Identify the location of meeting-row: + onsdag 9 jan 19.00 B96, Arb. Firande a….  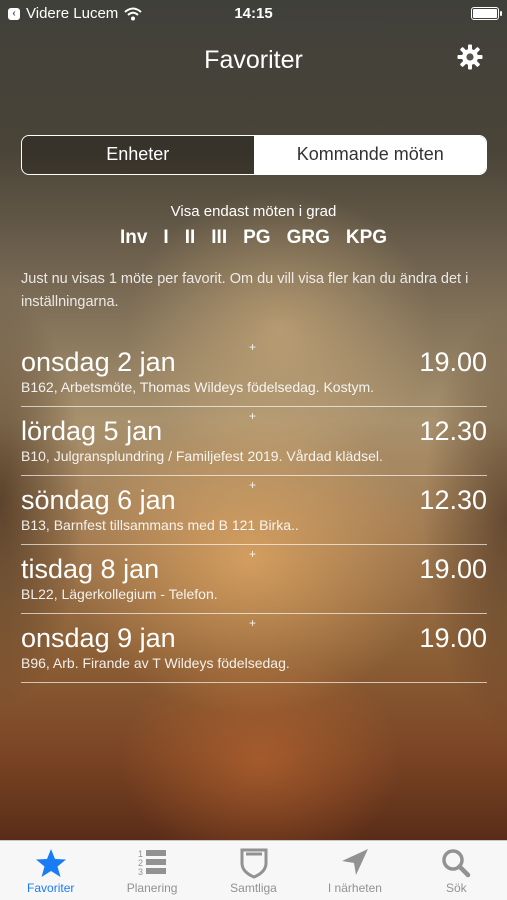
(254, 648).